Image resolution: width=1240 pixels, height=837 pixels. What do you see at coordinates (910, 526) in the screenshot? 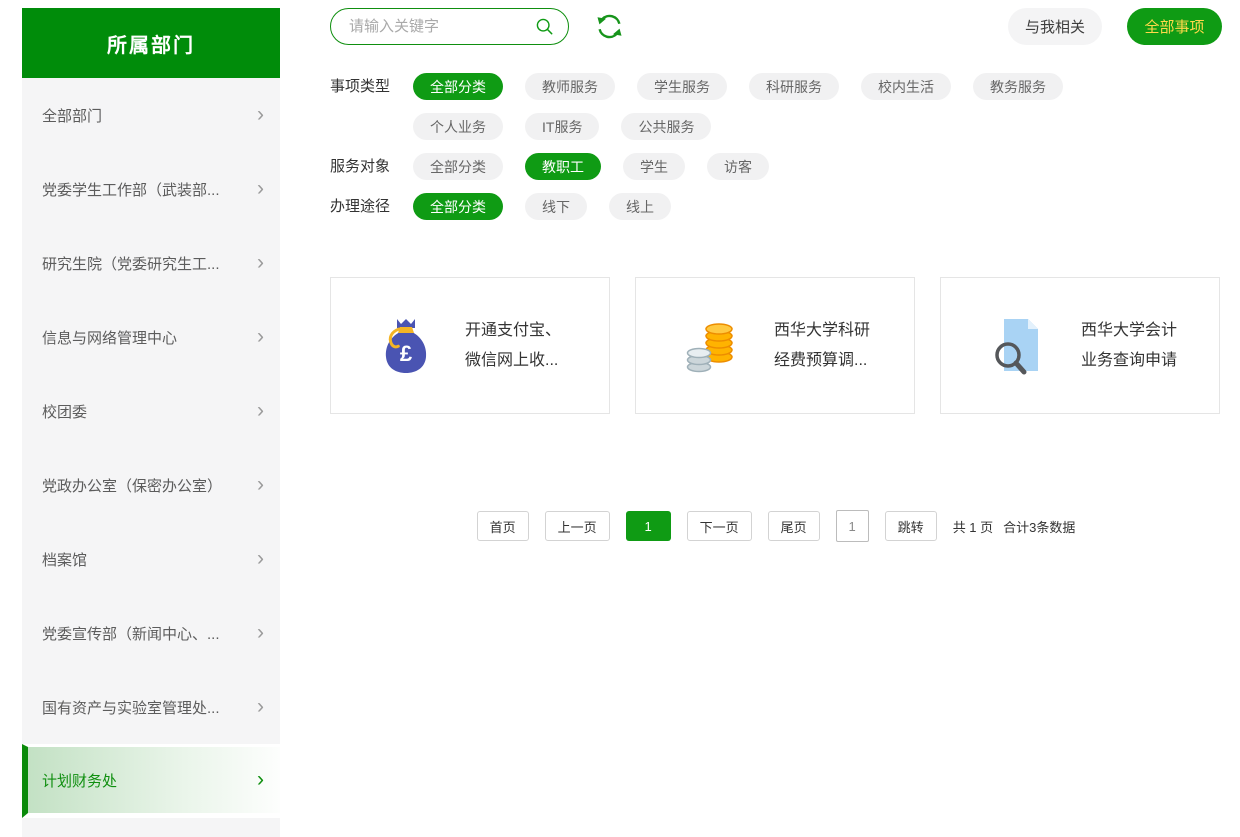
I see `jump-button: 跳转` at bounding box center [910, 526].